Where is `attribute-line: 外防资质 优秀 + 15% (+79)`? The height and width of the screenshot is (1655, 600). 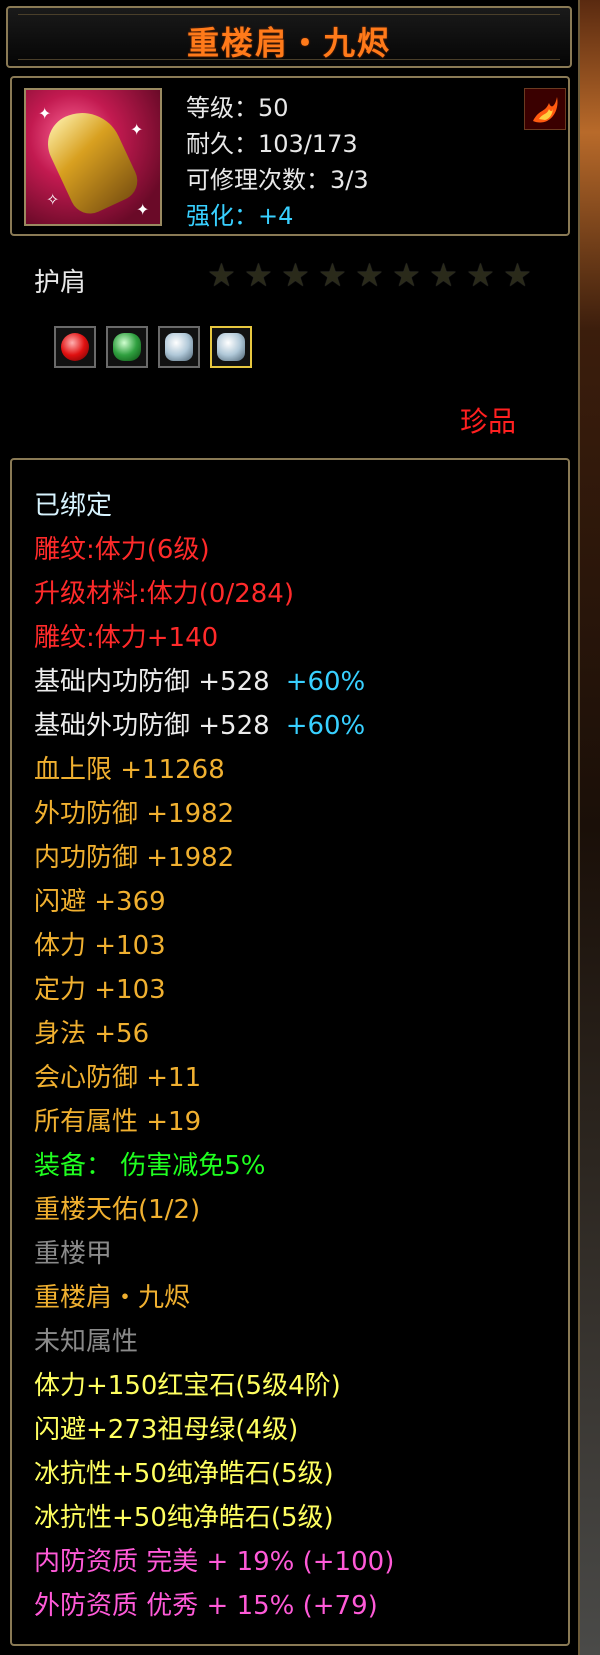
attribute-line: 外防资质 优秀 + 15% (+79) is located at coordinates (214, 1606).